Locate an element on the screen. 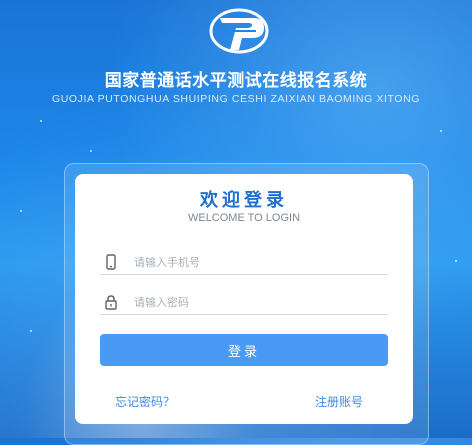  register-link: 注册账号 is located at coordinates (339, 401).